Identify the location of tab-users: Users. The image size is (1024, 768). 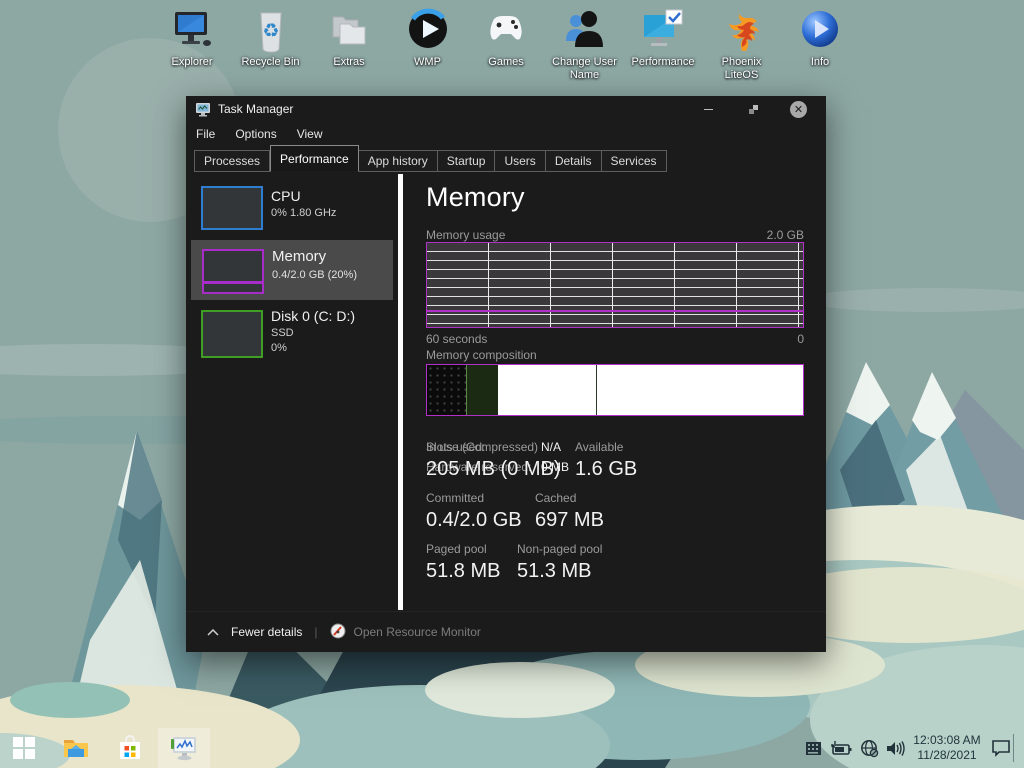
(520, 161).